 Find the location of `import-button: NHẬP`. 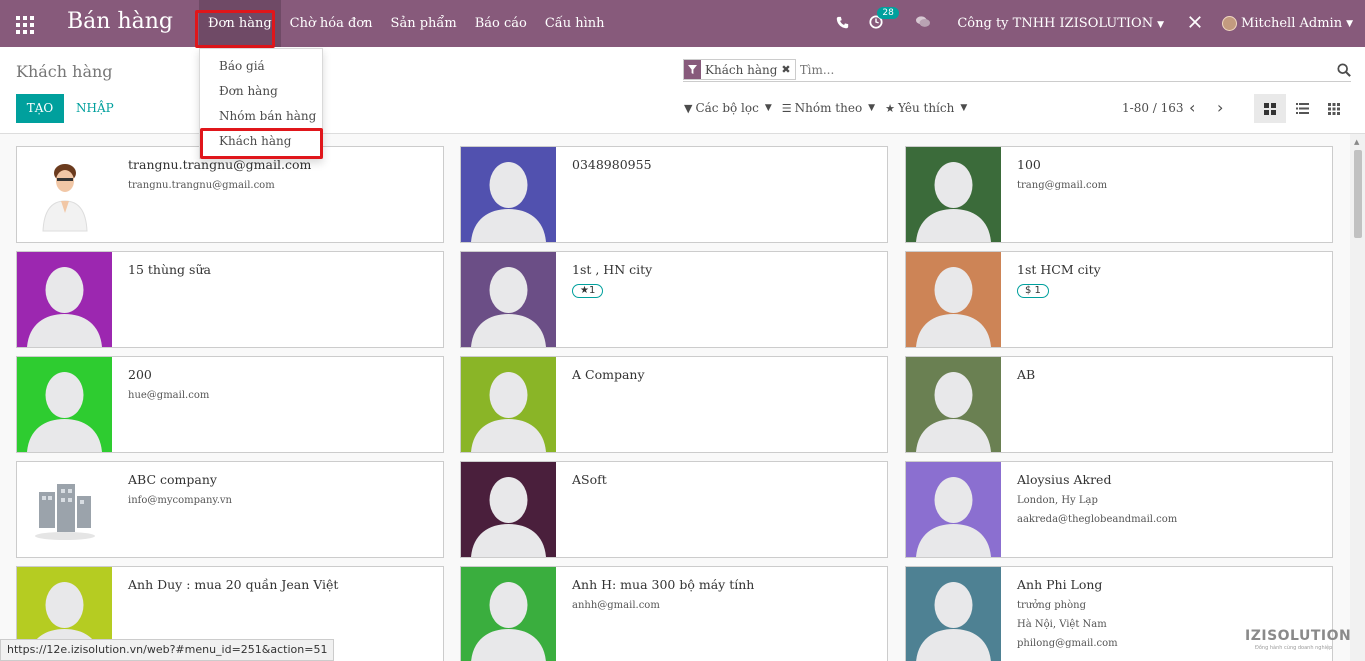

import-button: NHẬP is located at coordinates (95, 108).